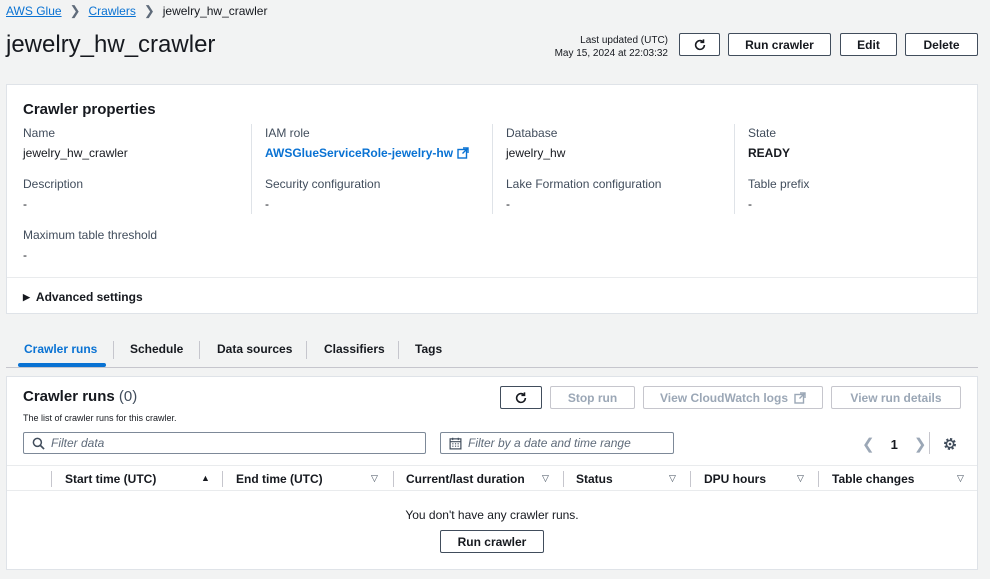 The width and height of the screenshot is (990, 579). What do you see at coordinates (769, 153) in the screenshot?
I see `state-value: READY` at bounding box center [769, 153].